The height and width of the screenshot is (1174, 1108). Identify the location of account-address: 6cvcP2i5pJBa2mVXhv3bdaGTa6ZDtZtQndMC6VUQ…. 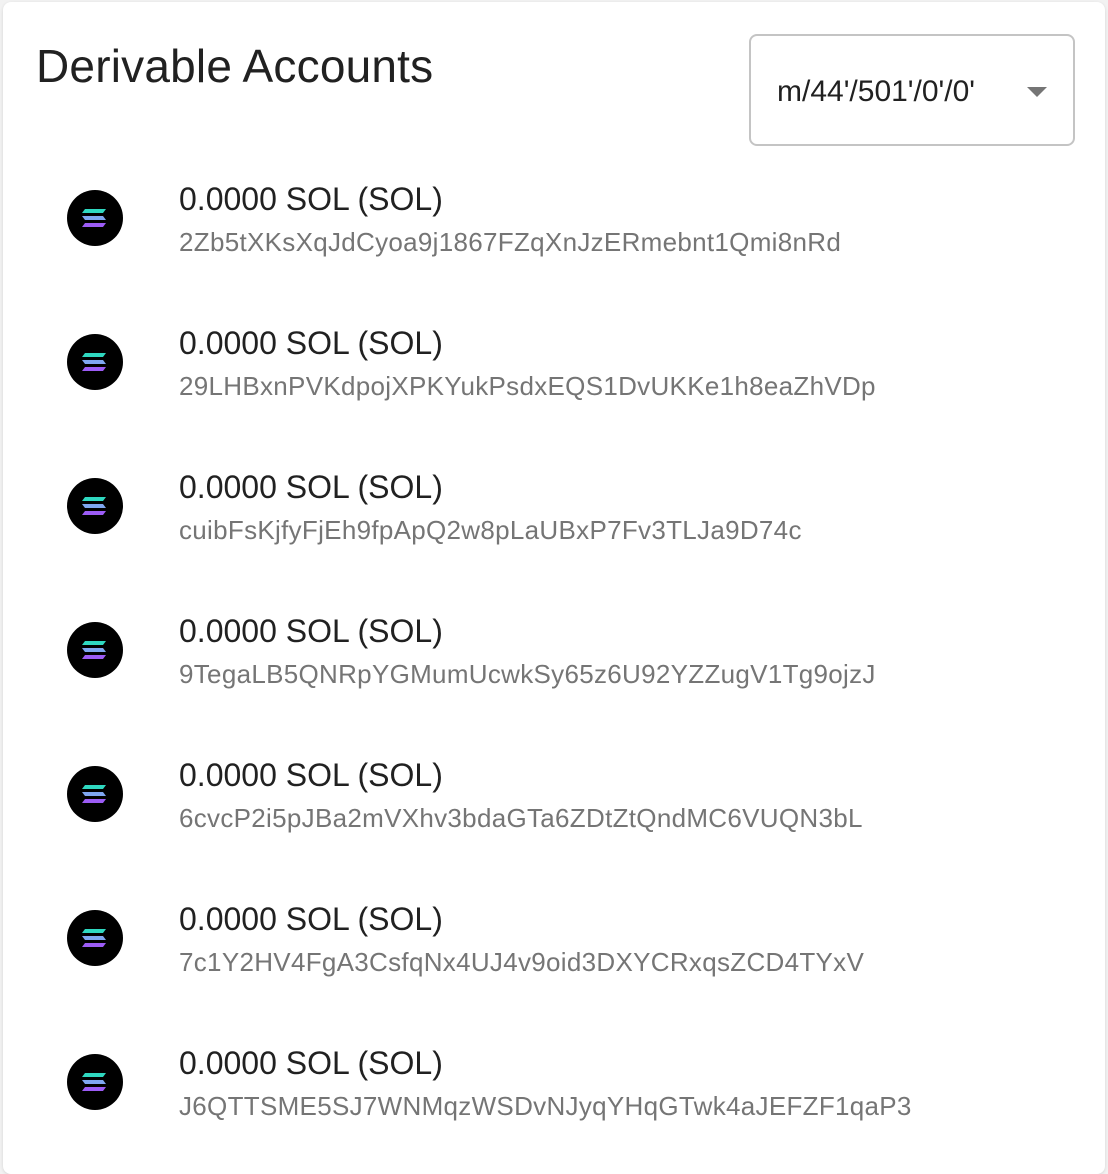
(521, 818).